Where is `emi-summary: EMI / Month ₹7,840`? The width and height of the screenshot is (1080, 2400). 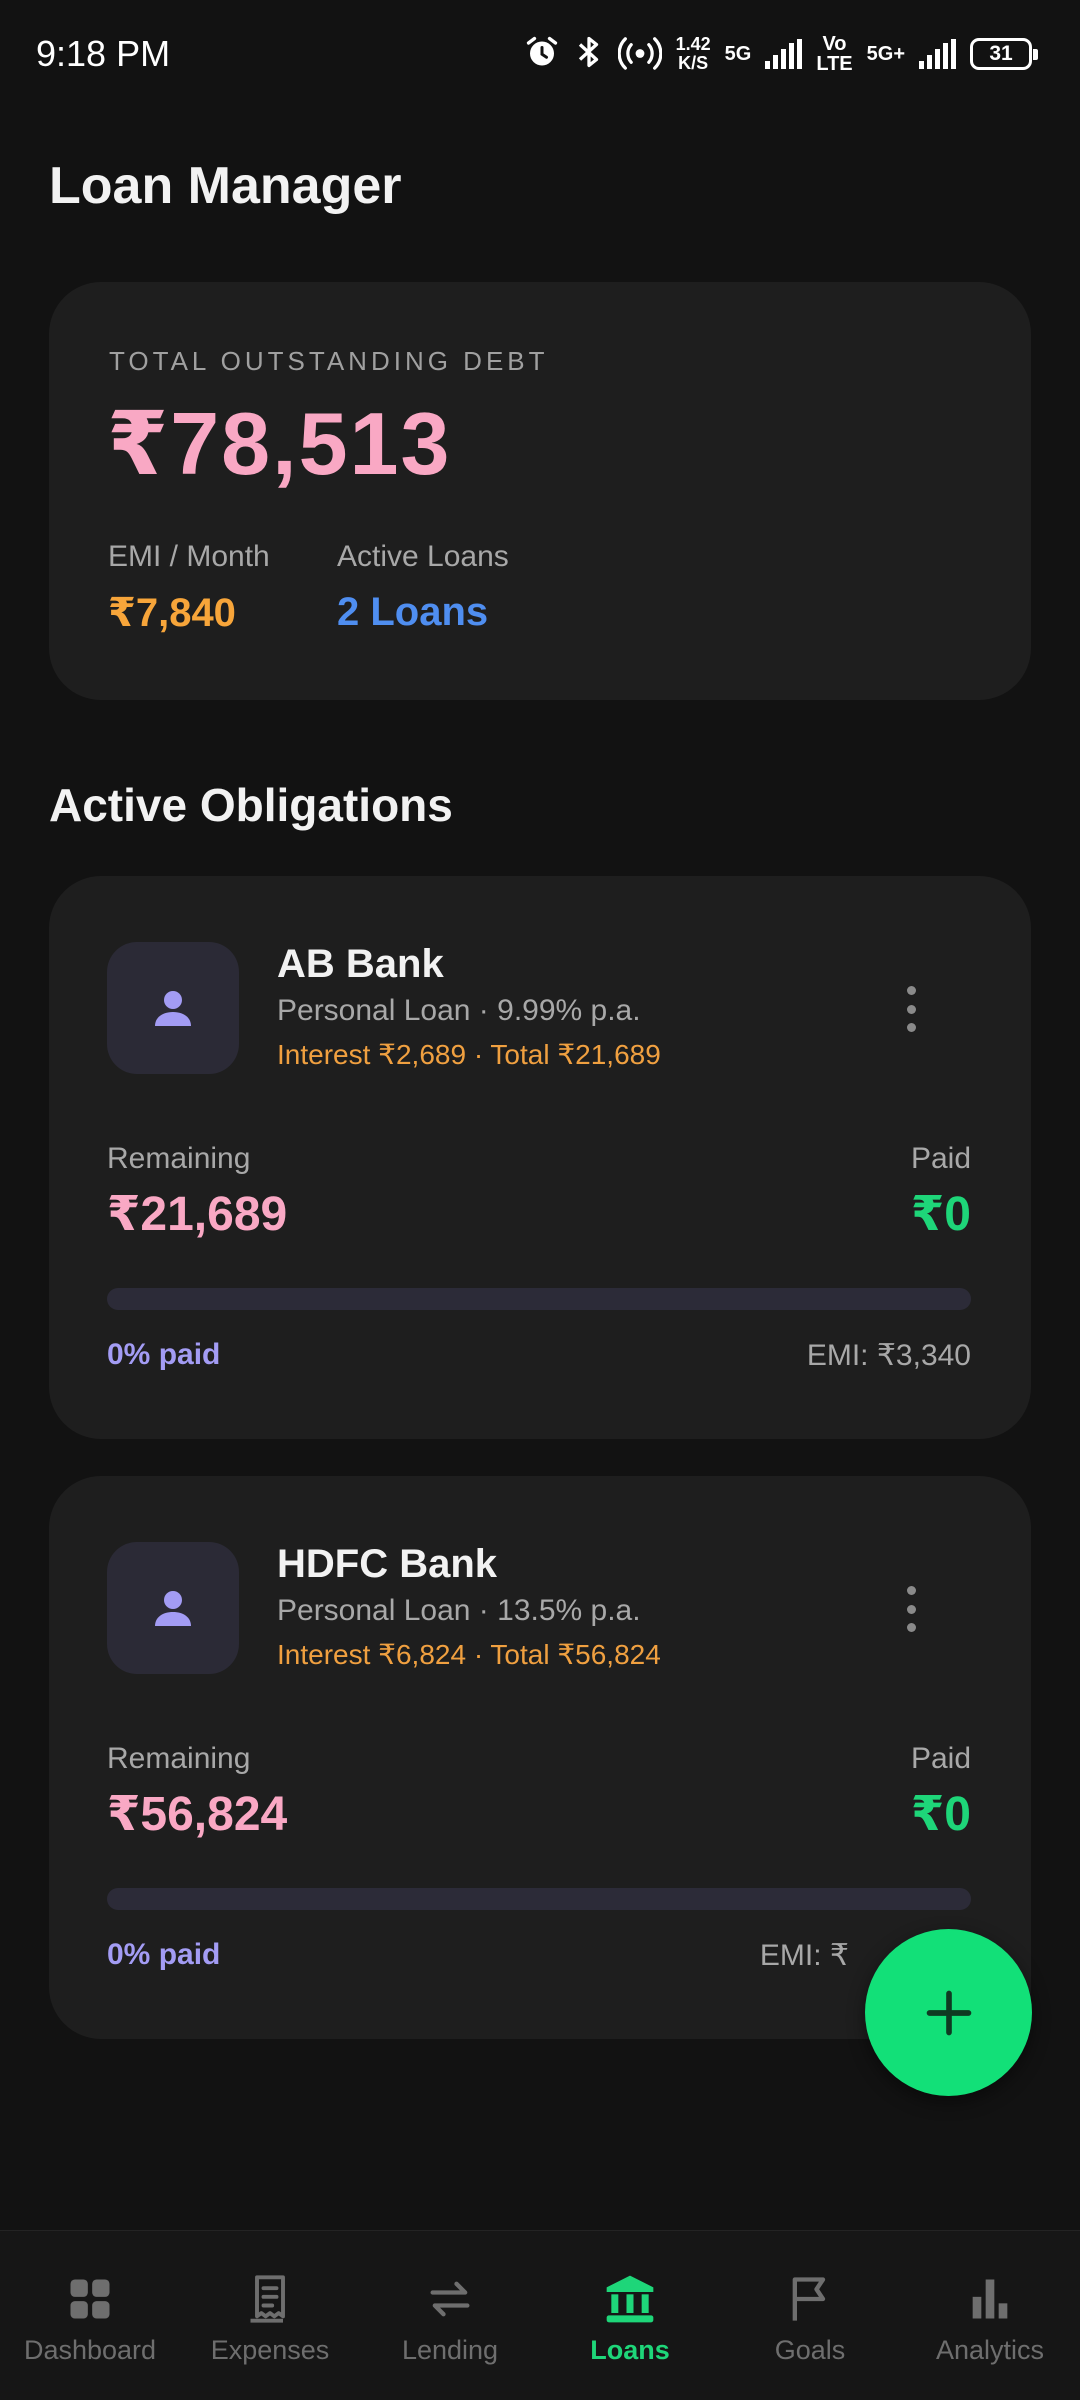 emi-summary: EMI / Month ₹7,840 is located at coordinates (189, 588).